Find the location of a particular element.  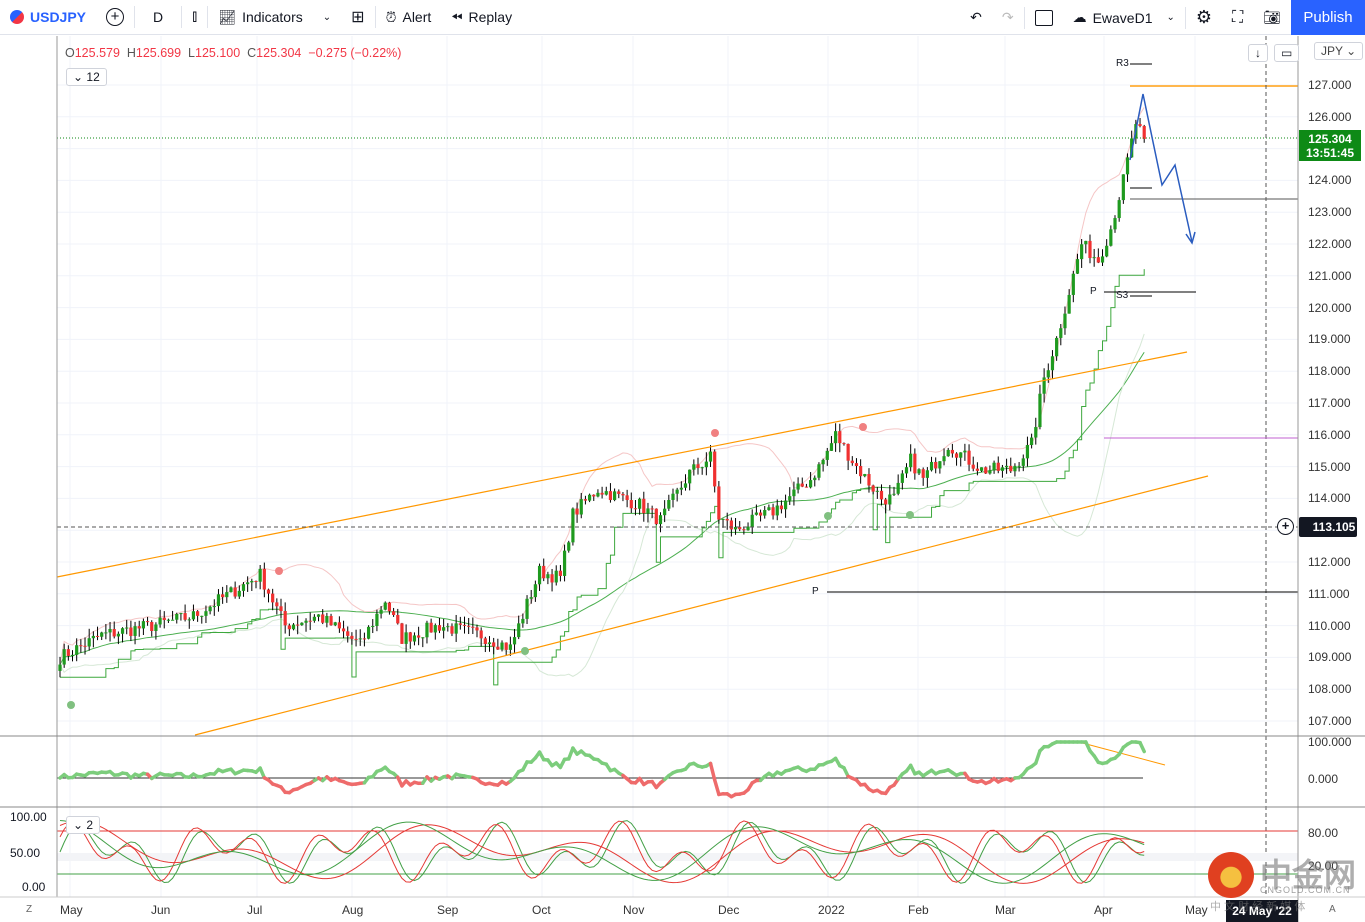

pane-collapse-button: ⌄ 2 is located at coordinates (83, 825).